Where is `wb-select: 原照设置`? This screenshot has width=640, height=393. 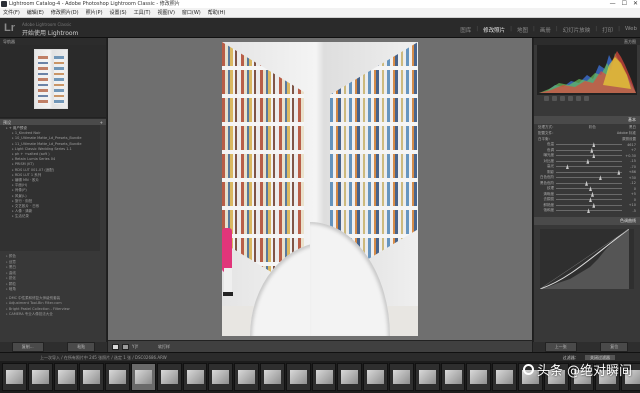 wb-select: 原照设置 is located at coordinates (629, 139).